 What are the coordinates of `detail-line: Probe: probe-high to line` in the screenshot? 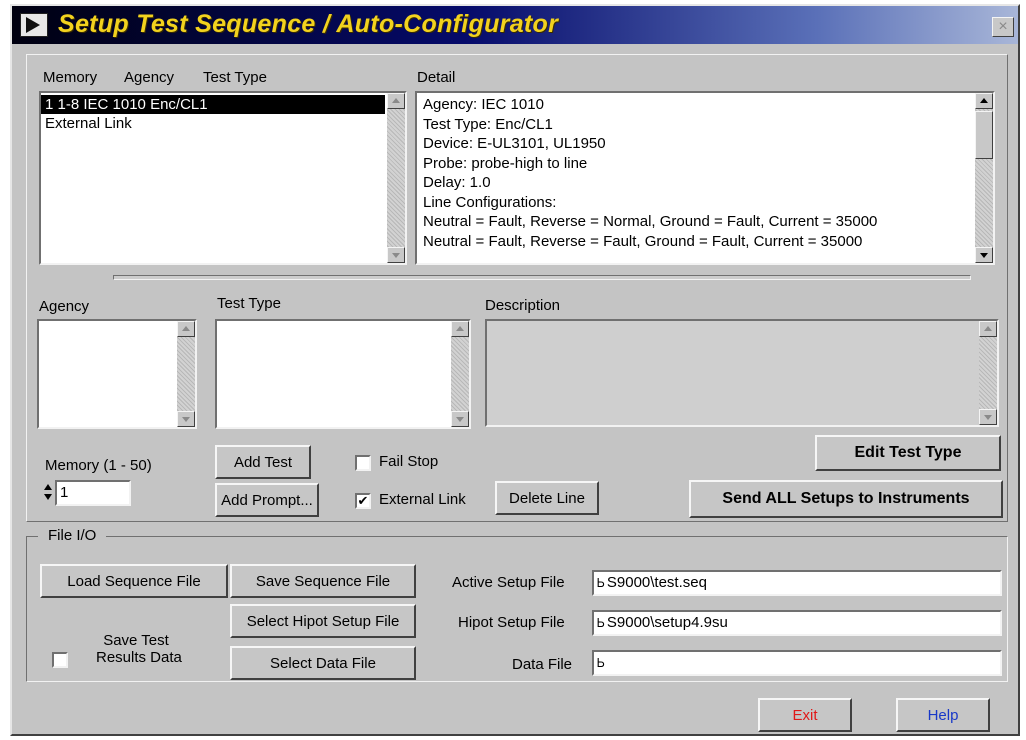 It's located at (505, 163).